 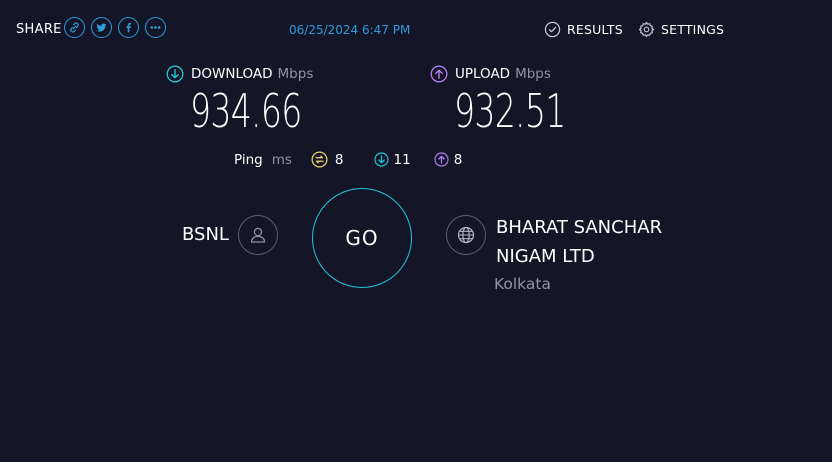 I want to click on upload-label: UPLOAD, so click(x=483, y=74).